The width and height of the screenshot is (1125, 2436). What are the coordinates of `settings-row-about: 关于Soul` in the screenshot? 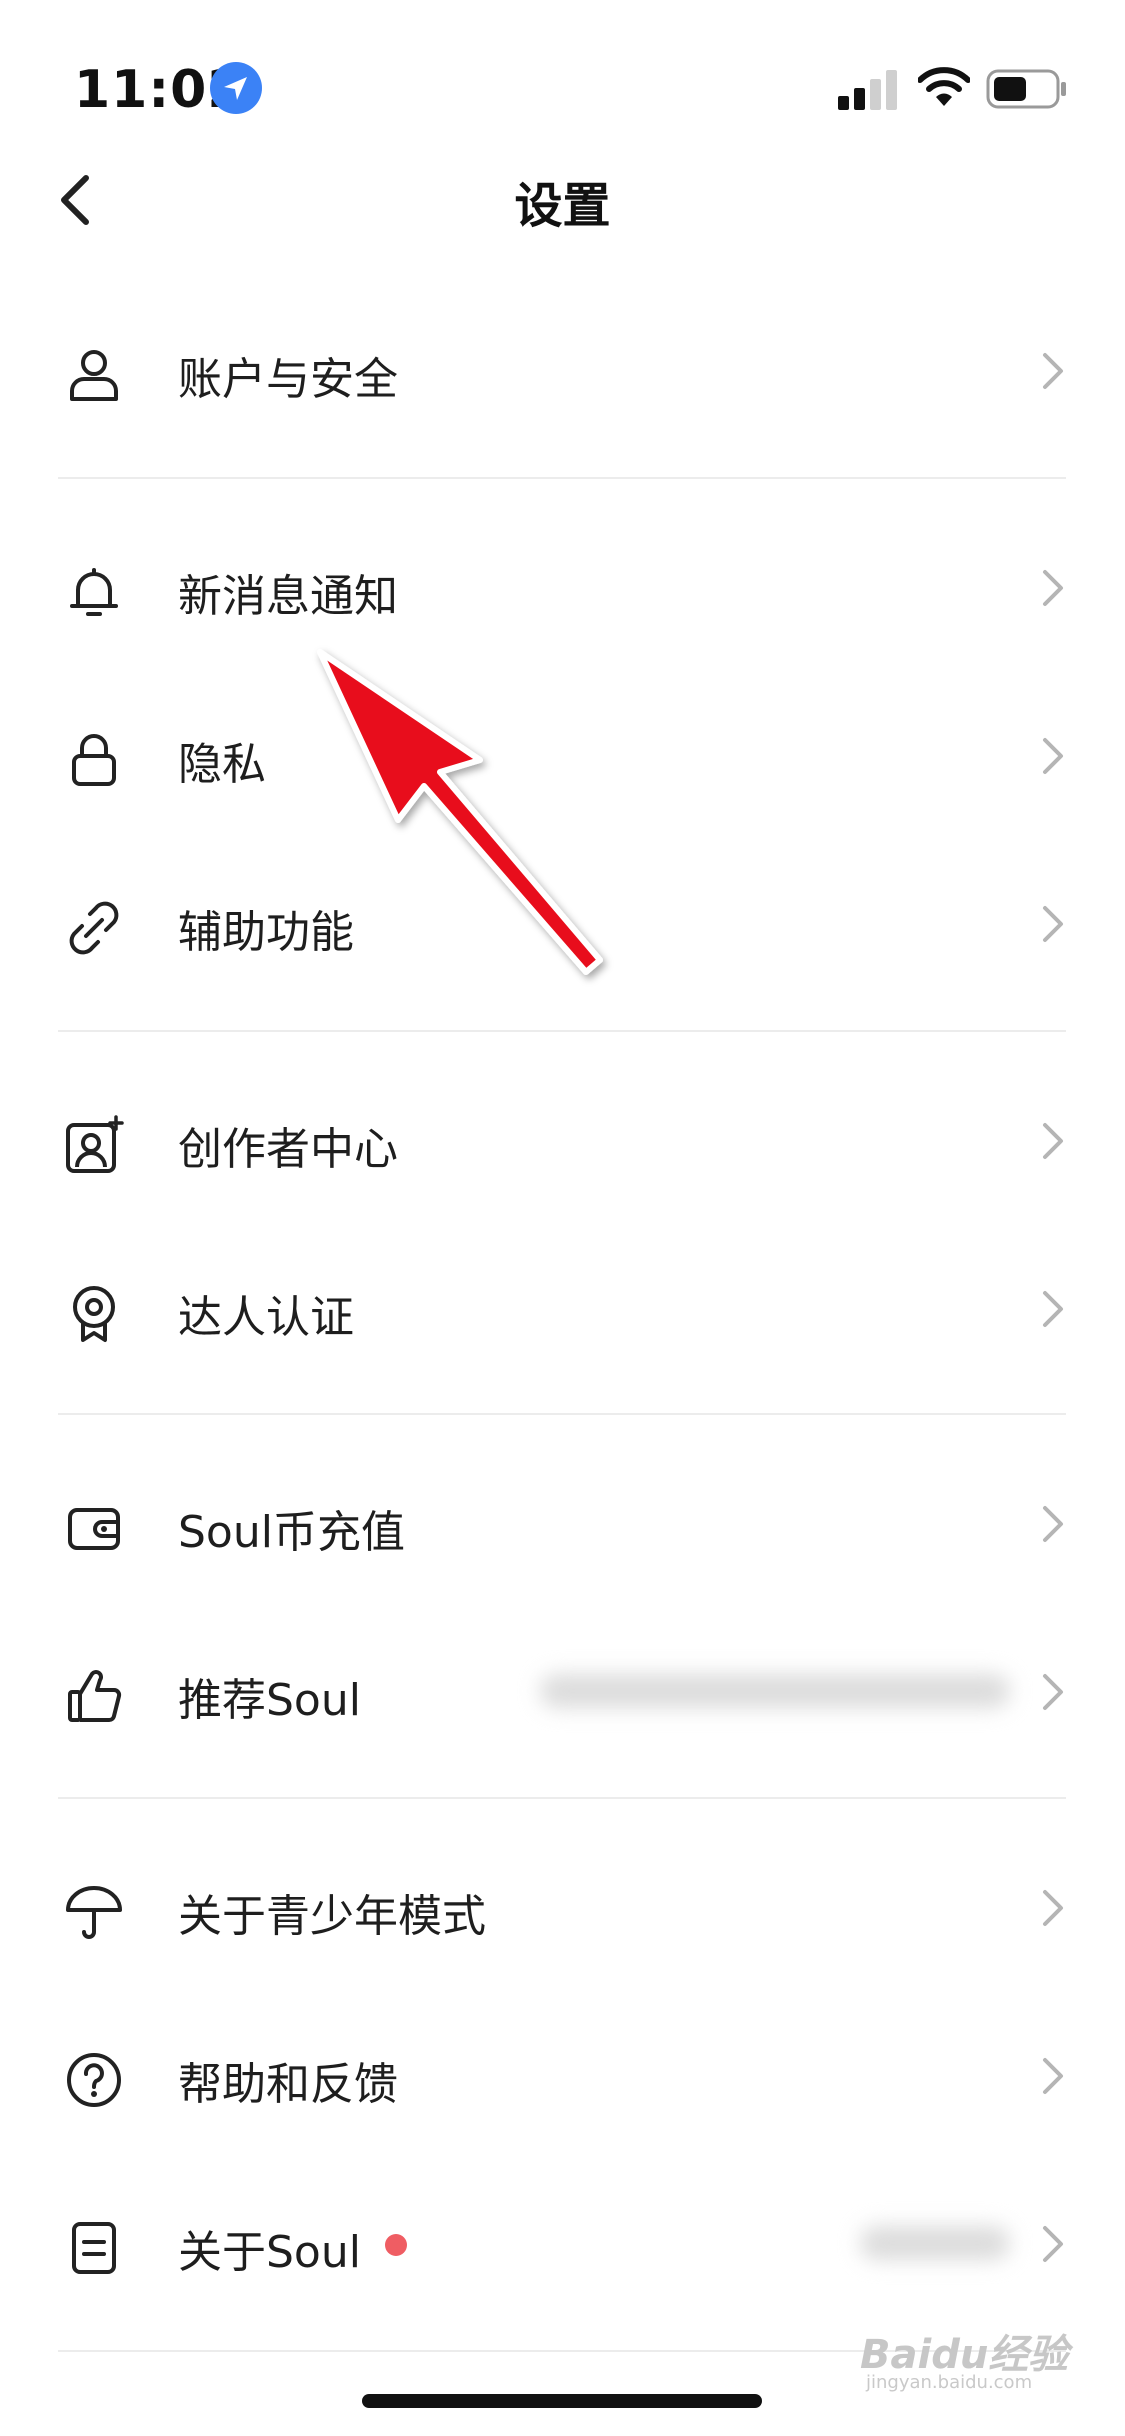 It's located at (562, 2243).